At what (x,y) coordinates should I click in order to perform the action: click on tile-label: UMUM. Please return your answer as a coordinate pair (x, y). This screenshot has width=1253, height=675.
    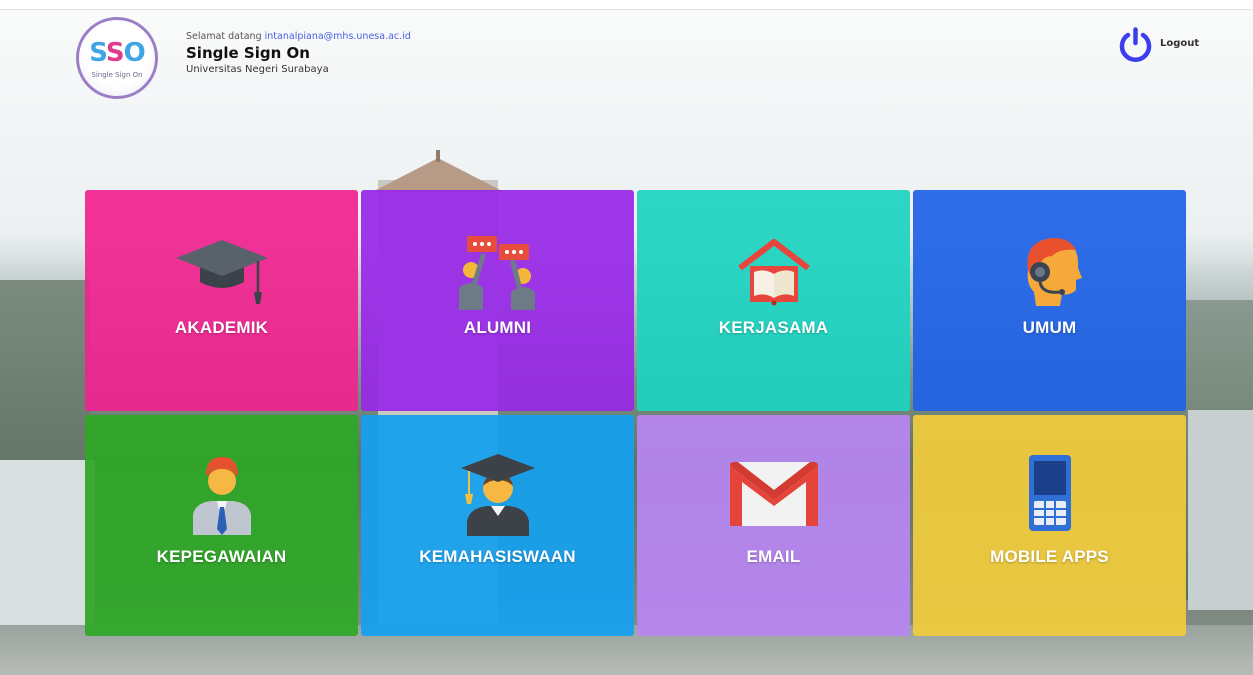
    Looking at the image, I should click on (1049, 327).